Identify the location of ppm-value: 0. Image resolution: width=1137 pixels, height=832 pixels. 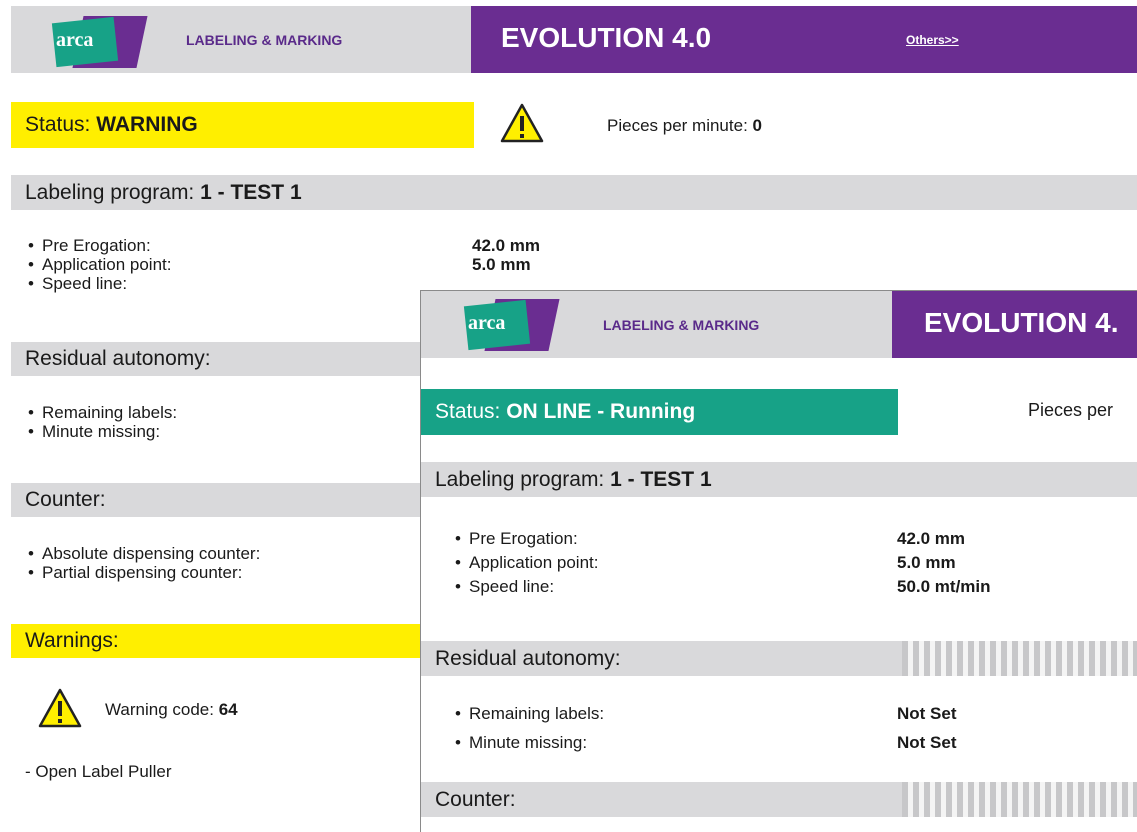
(757, 125).